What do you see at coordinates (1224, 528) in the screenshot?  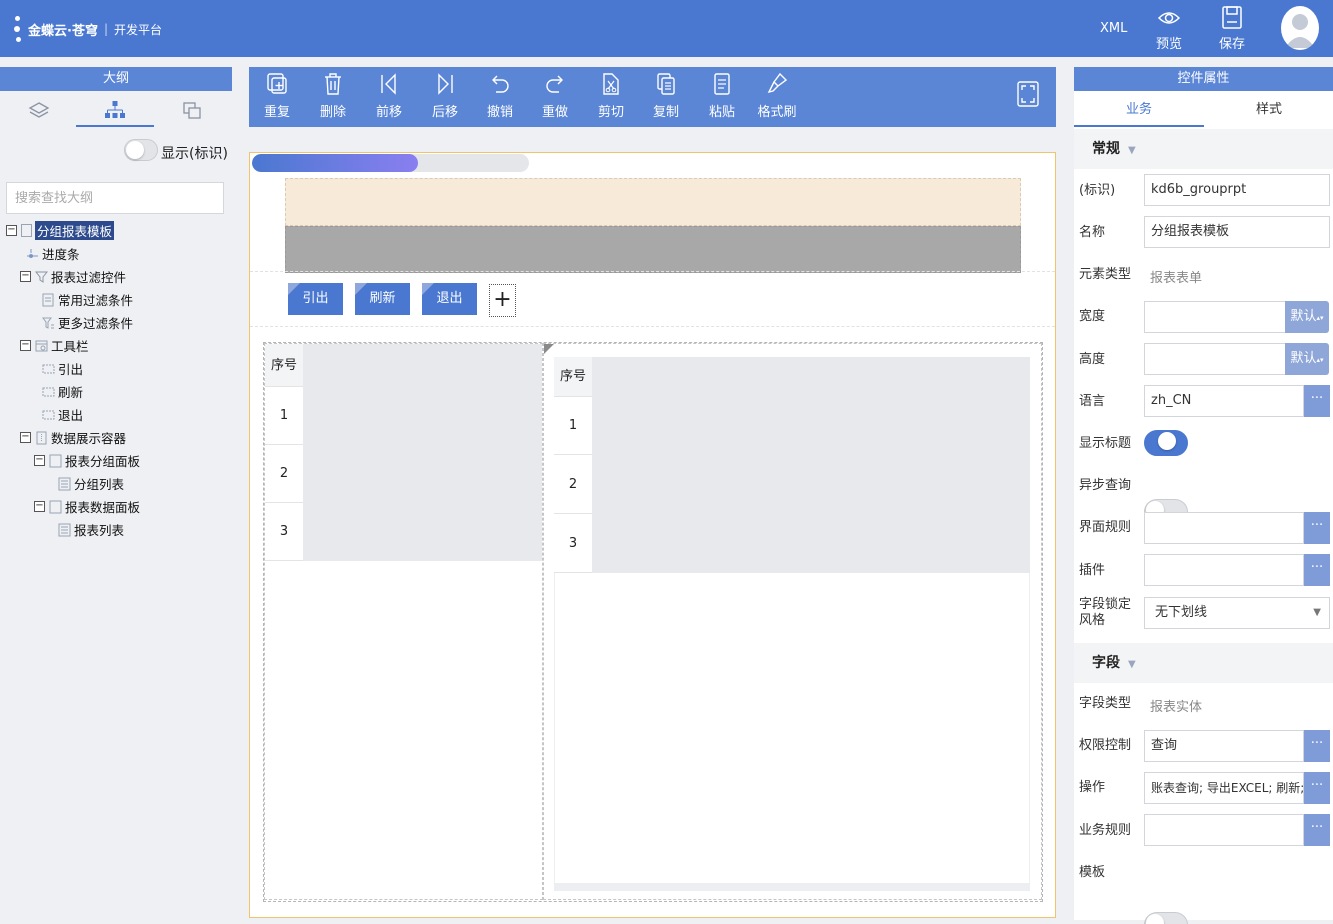 I see `ui-rule-field` at bounding box center [1224, 528].